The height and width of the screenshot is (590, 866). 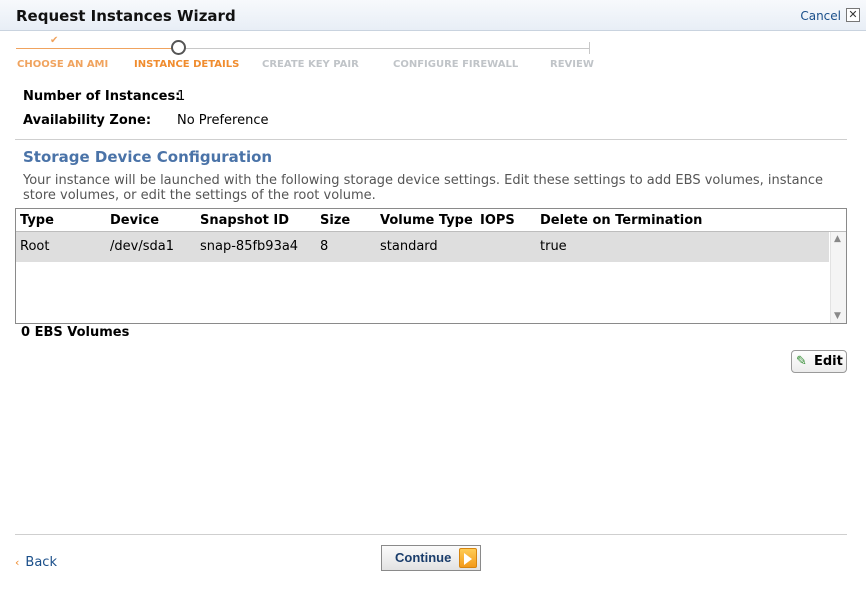 What do you see at coordinates (497, 220) in the screenshot?
I see `col-iops: IOPS` at bounding box center [497, 220].